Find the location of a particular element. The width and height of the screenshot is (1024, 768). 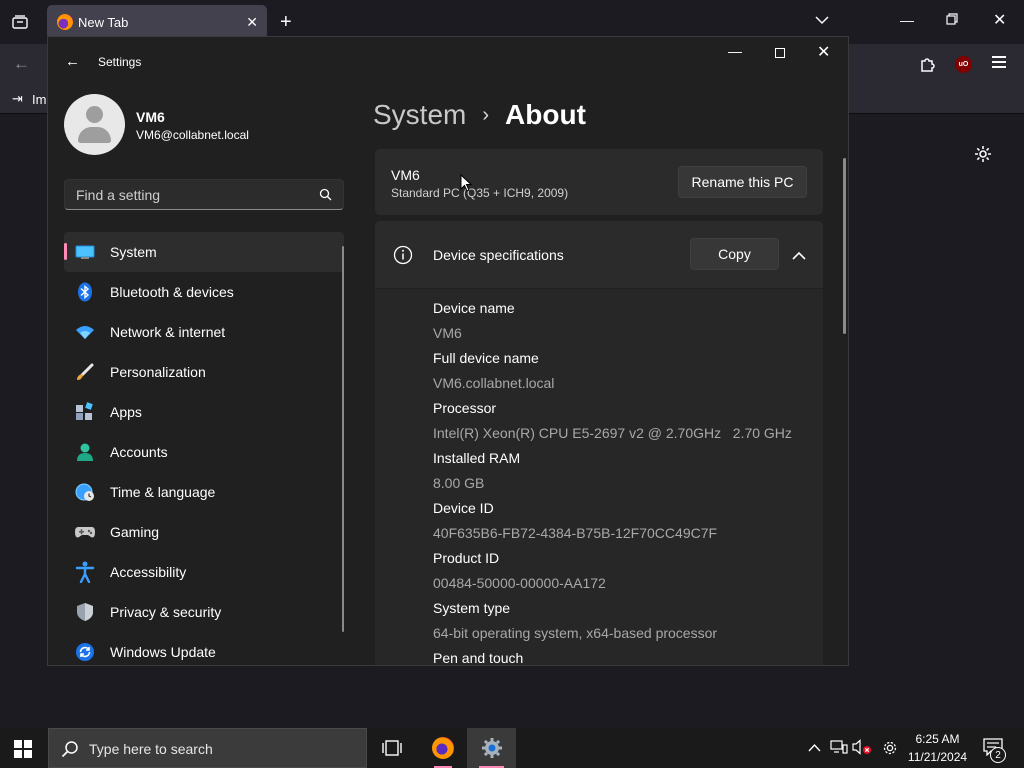

spec-label: Processor is located at coordinates (465, 408).